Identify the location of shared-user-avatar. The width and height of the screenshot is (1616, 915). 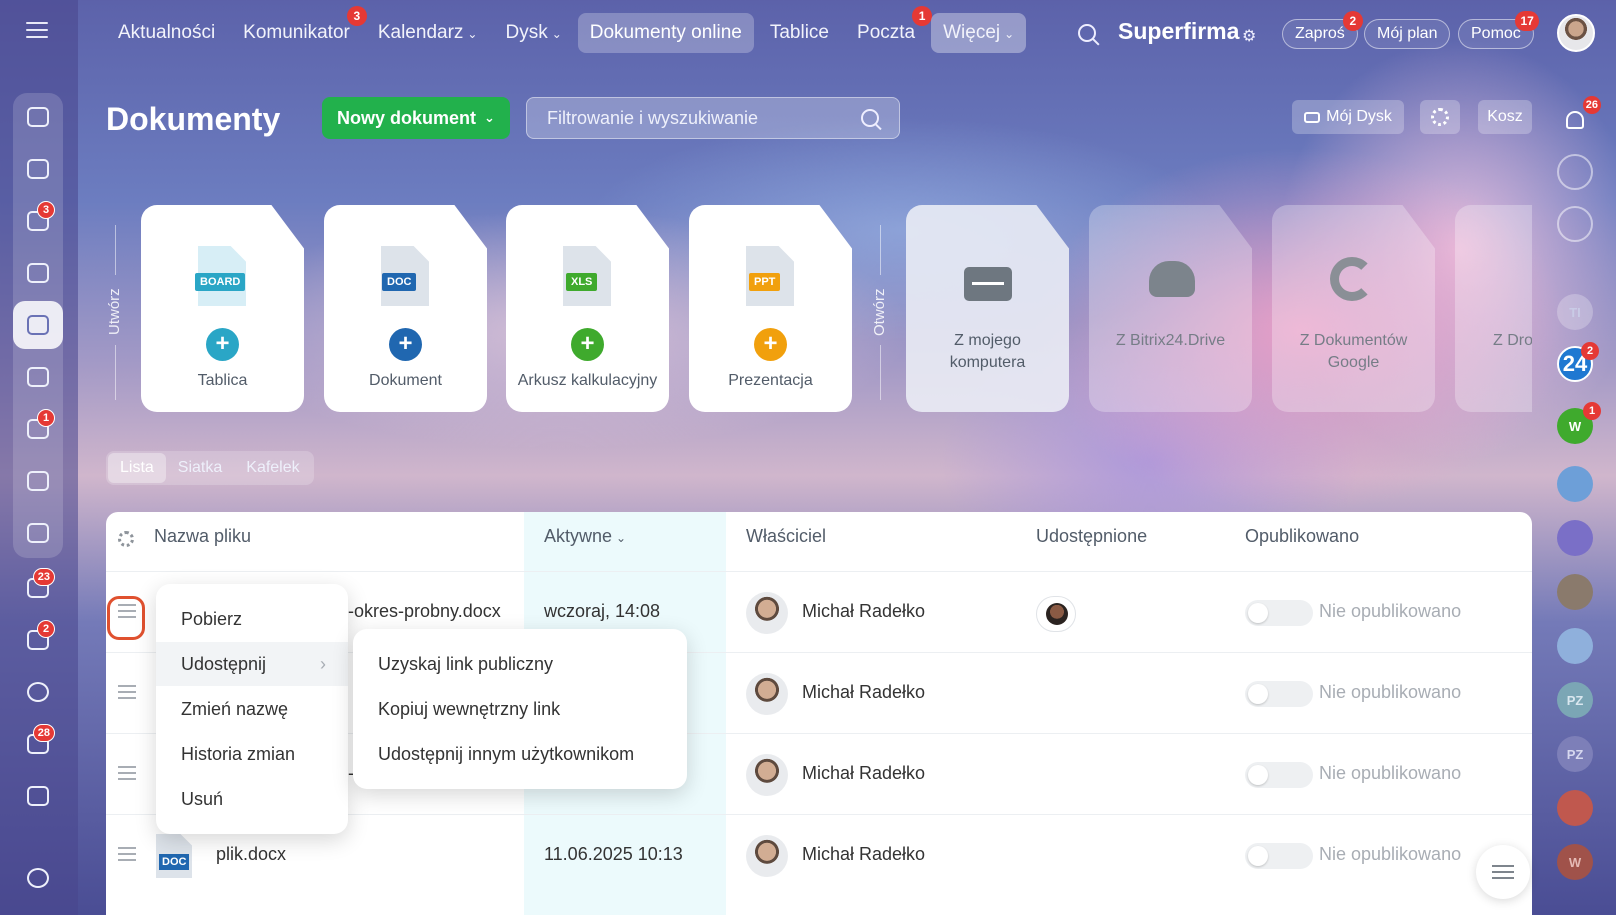
(1056, 614).